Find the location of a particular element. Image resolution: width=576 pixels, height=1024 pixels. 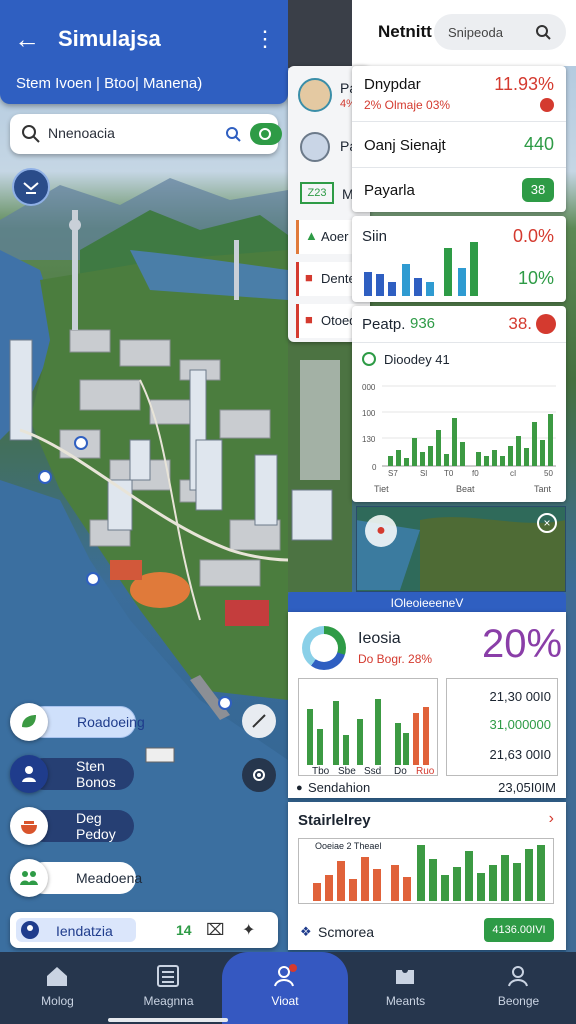

app-header: ← Simulajsa ⋮ Stem Ivoen | Btoo| Manena) is located at coordinates (144, 52).